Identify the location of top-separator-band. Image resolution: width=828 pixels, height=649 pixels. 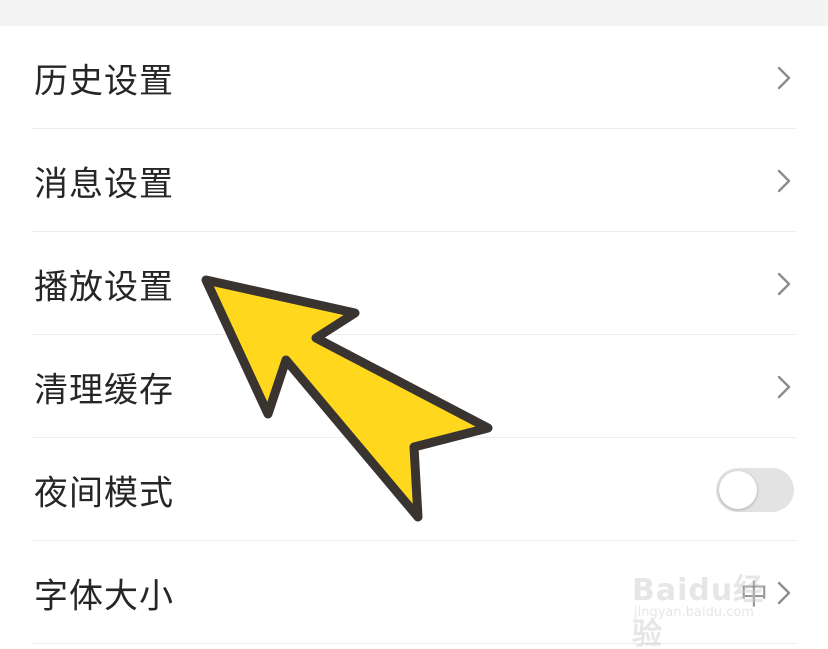
(414, 13).